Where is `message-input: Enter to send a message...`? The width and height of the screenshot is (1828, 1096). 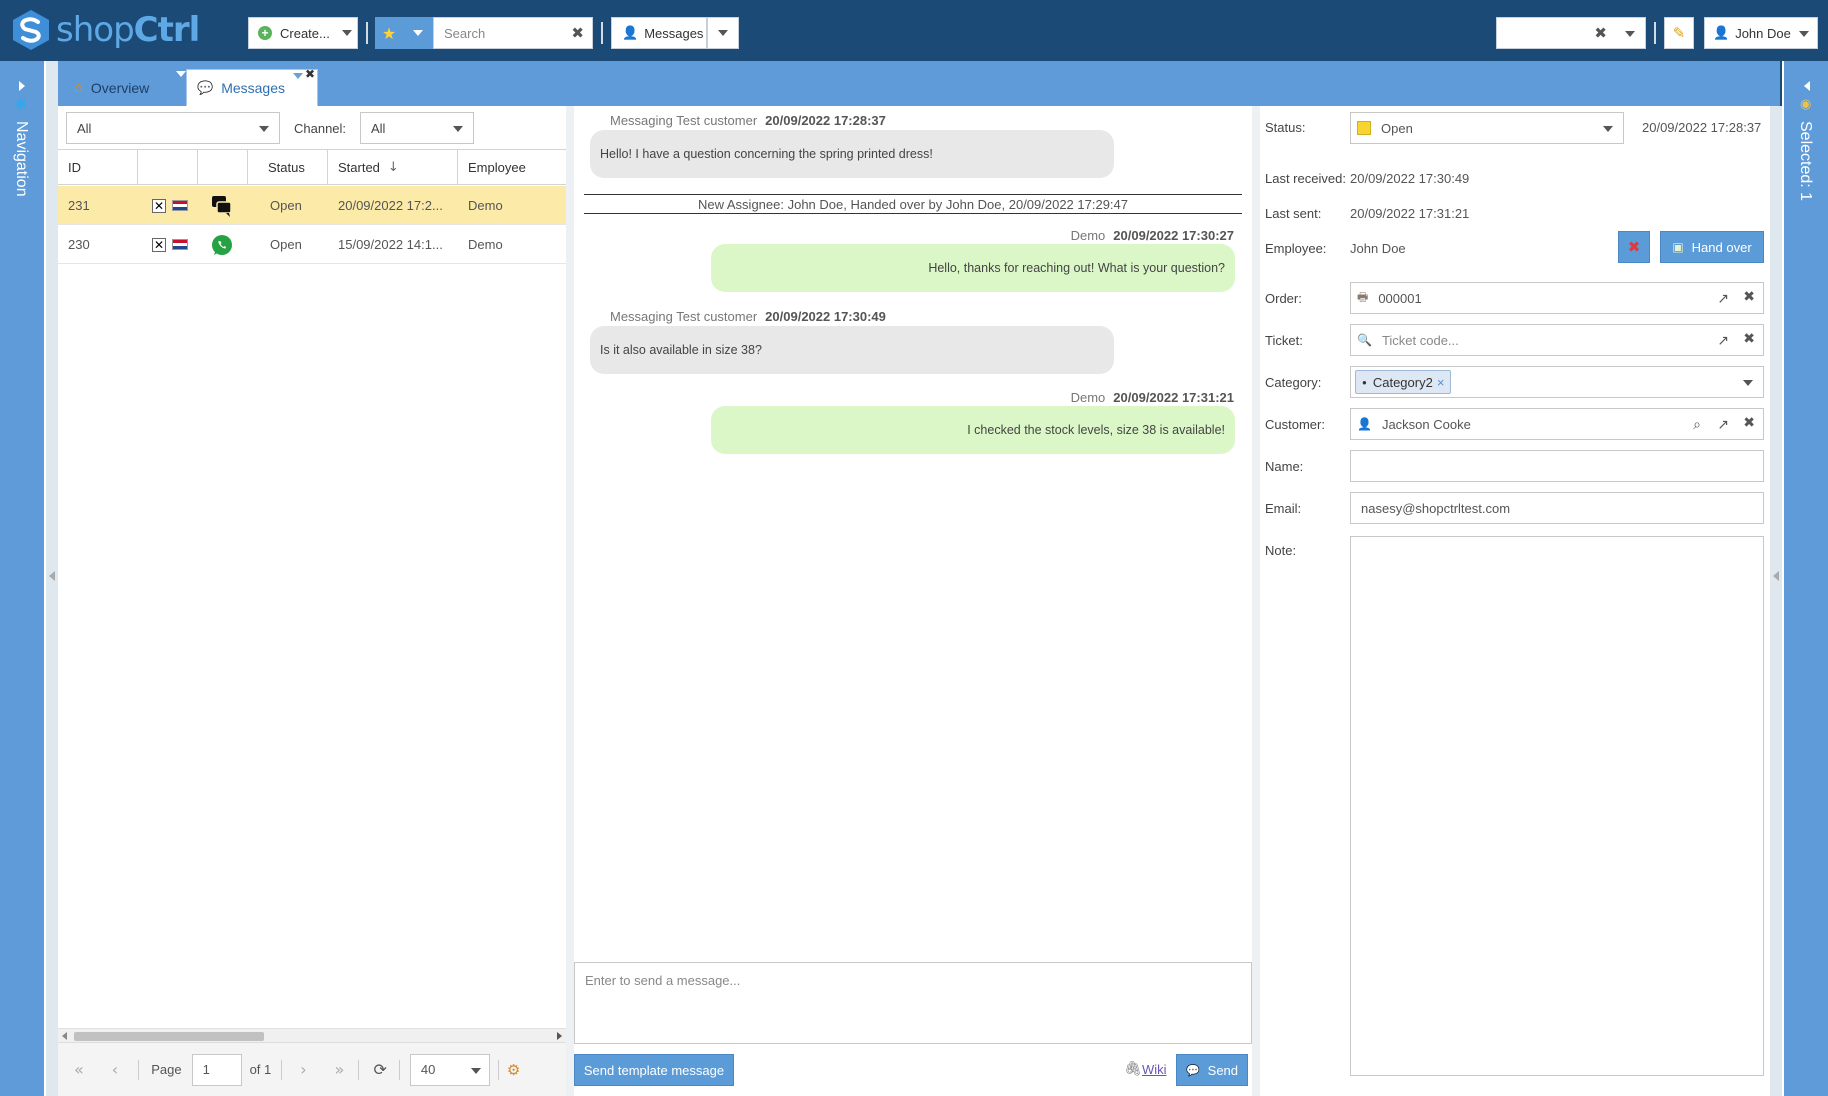 message-input: Enter to send a message... is located at coordinates (913, 1003).